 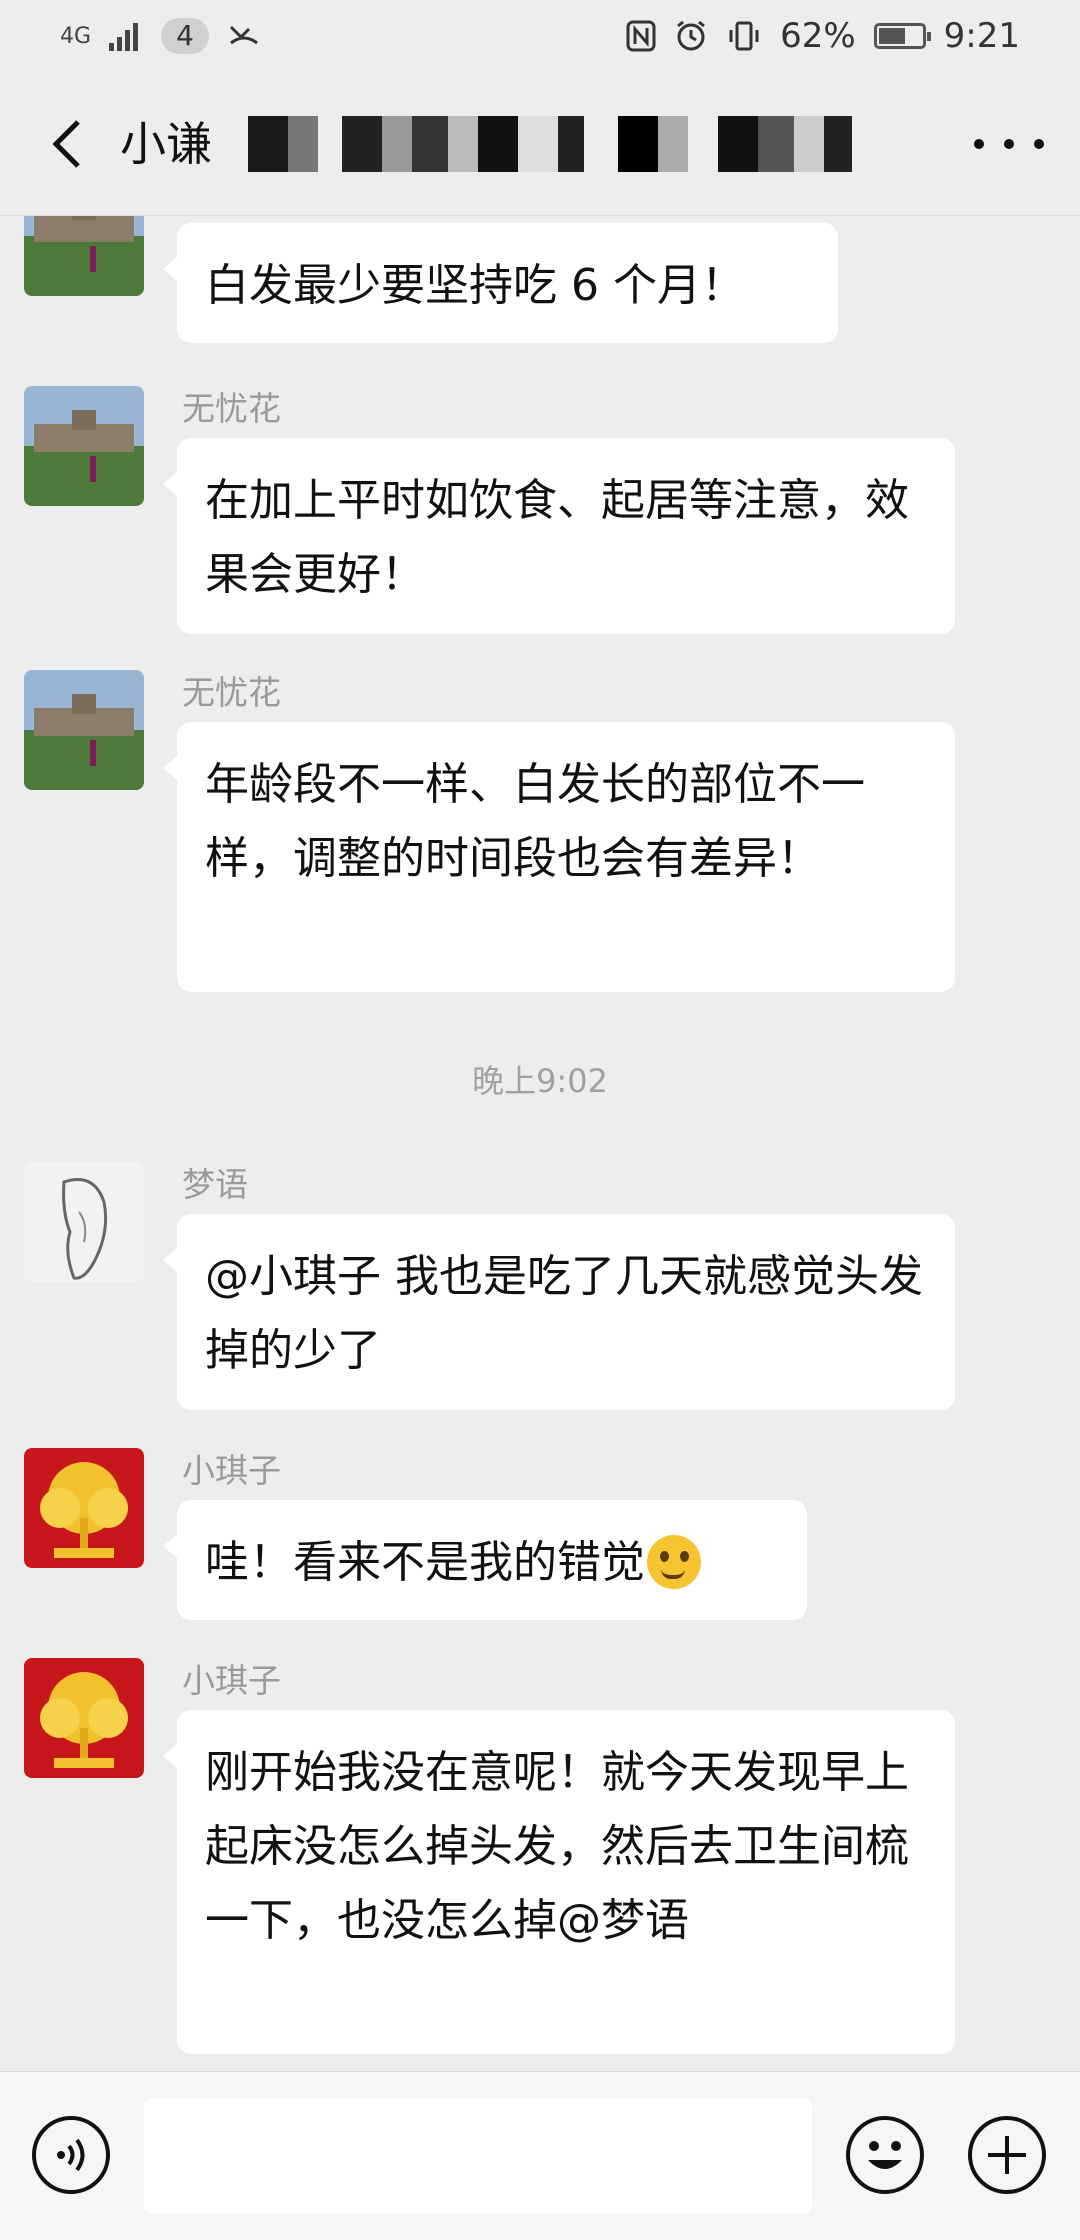 I want to click on chat-header: 小谦, so click(x=540, y=144).